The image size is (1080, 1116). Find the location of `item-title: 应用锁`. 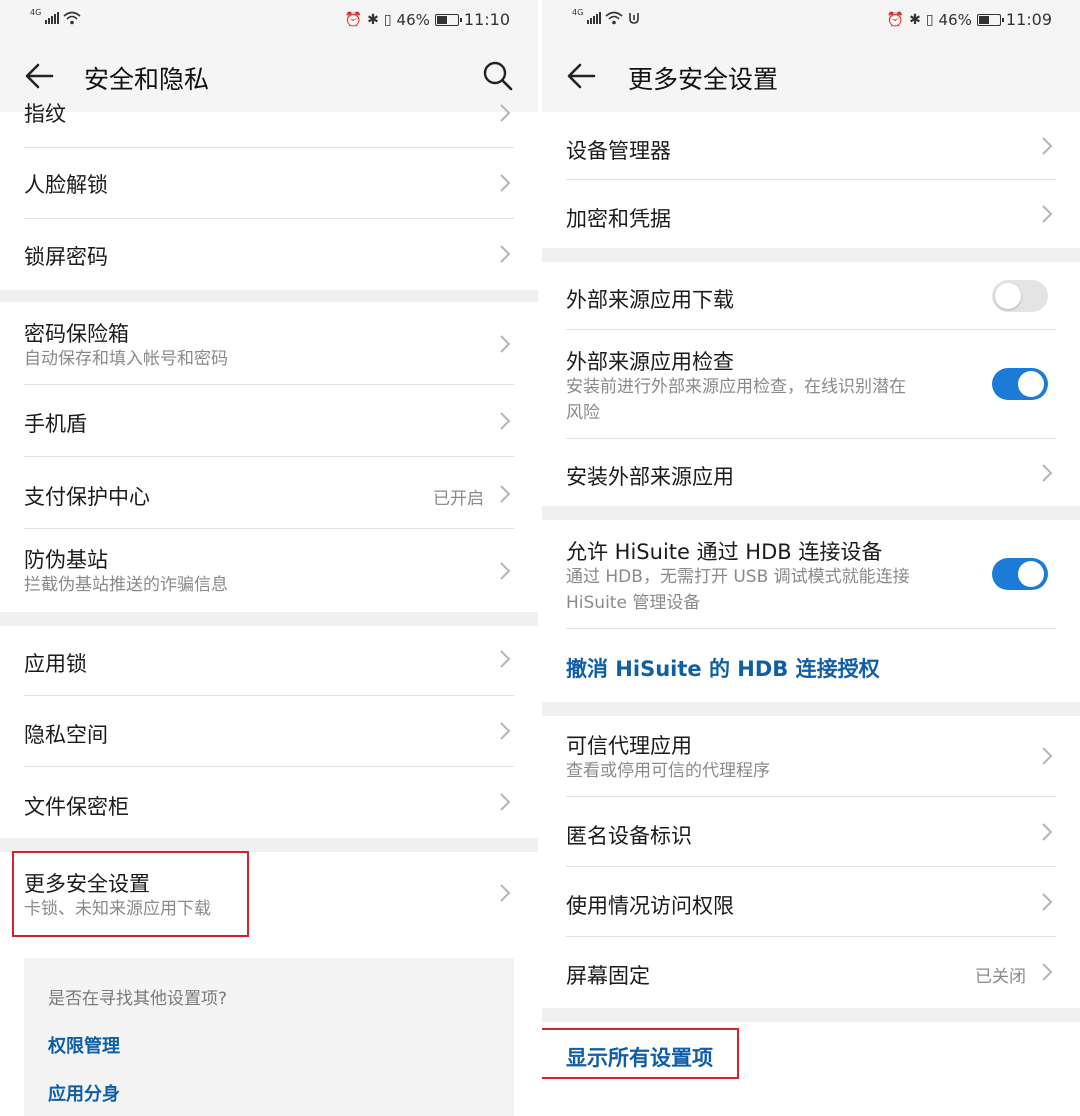

item-title: 应用锁 is located at coordinates (55, 664).